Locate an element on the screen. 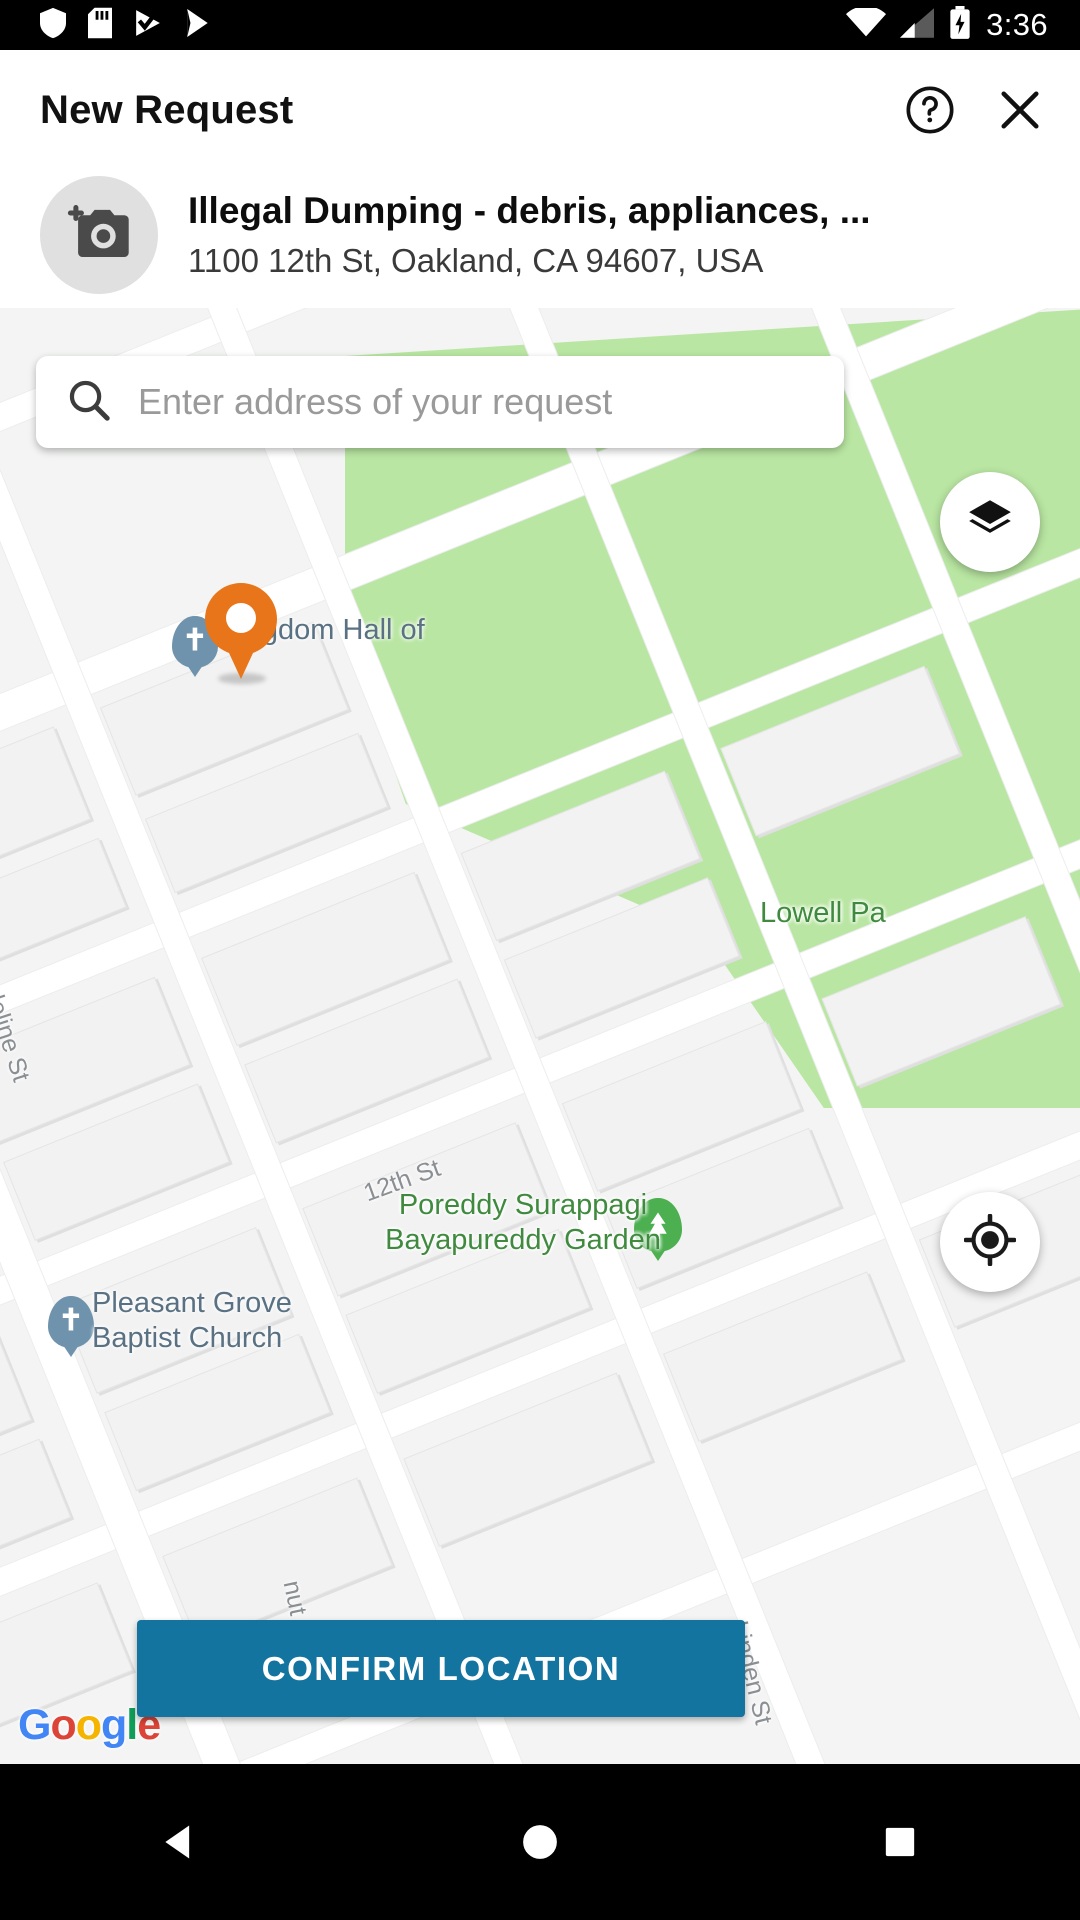  layers-icon is located at coordinates (990, 522).